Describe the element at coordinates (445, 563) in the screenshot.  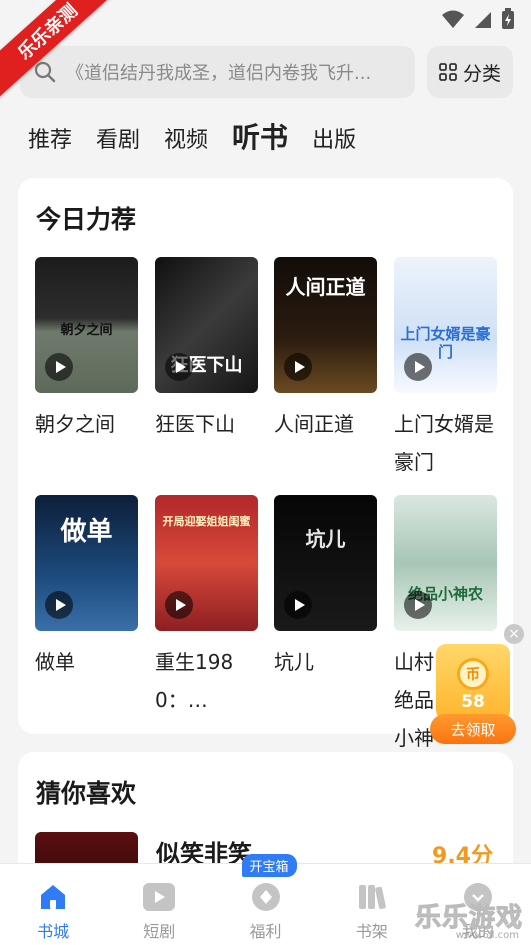
I see `book-cover: 绝品小神农` at that location.